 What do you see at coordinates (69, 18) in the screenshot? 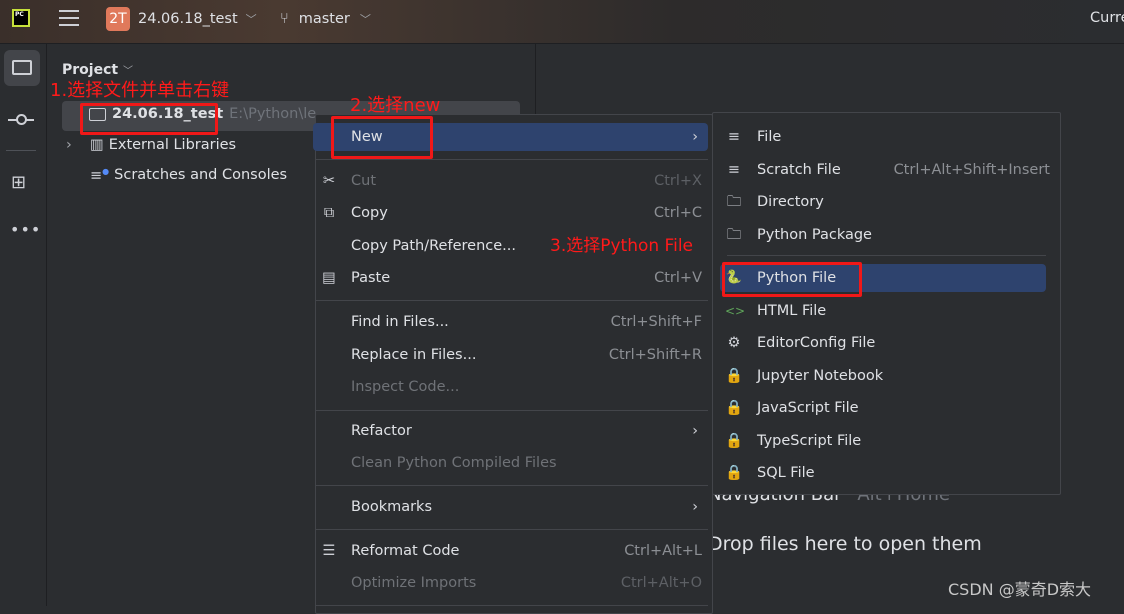
I see `main-menu-button` at bounding box center [69, 18].